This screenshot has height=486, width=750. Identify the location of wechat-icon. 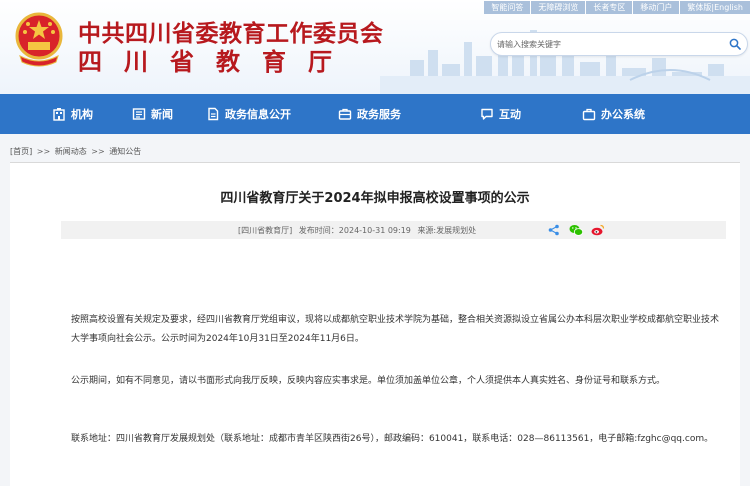
(576, 230).